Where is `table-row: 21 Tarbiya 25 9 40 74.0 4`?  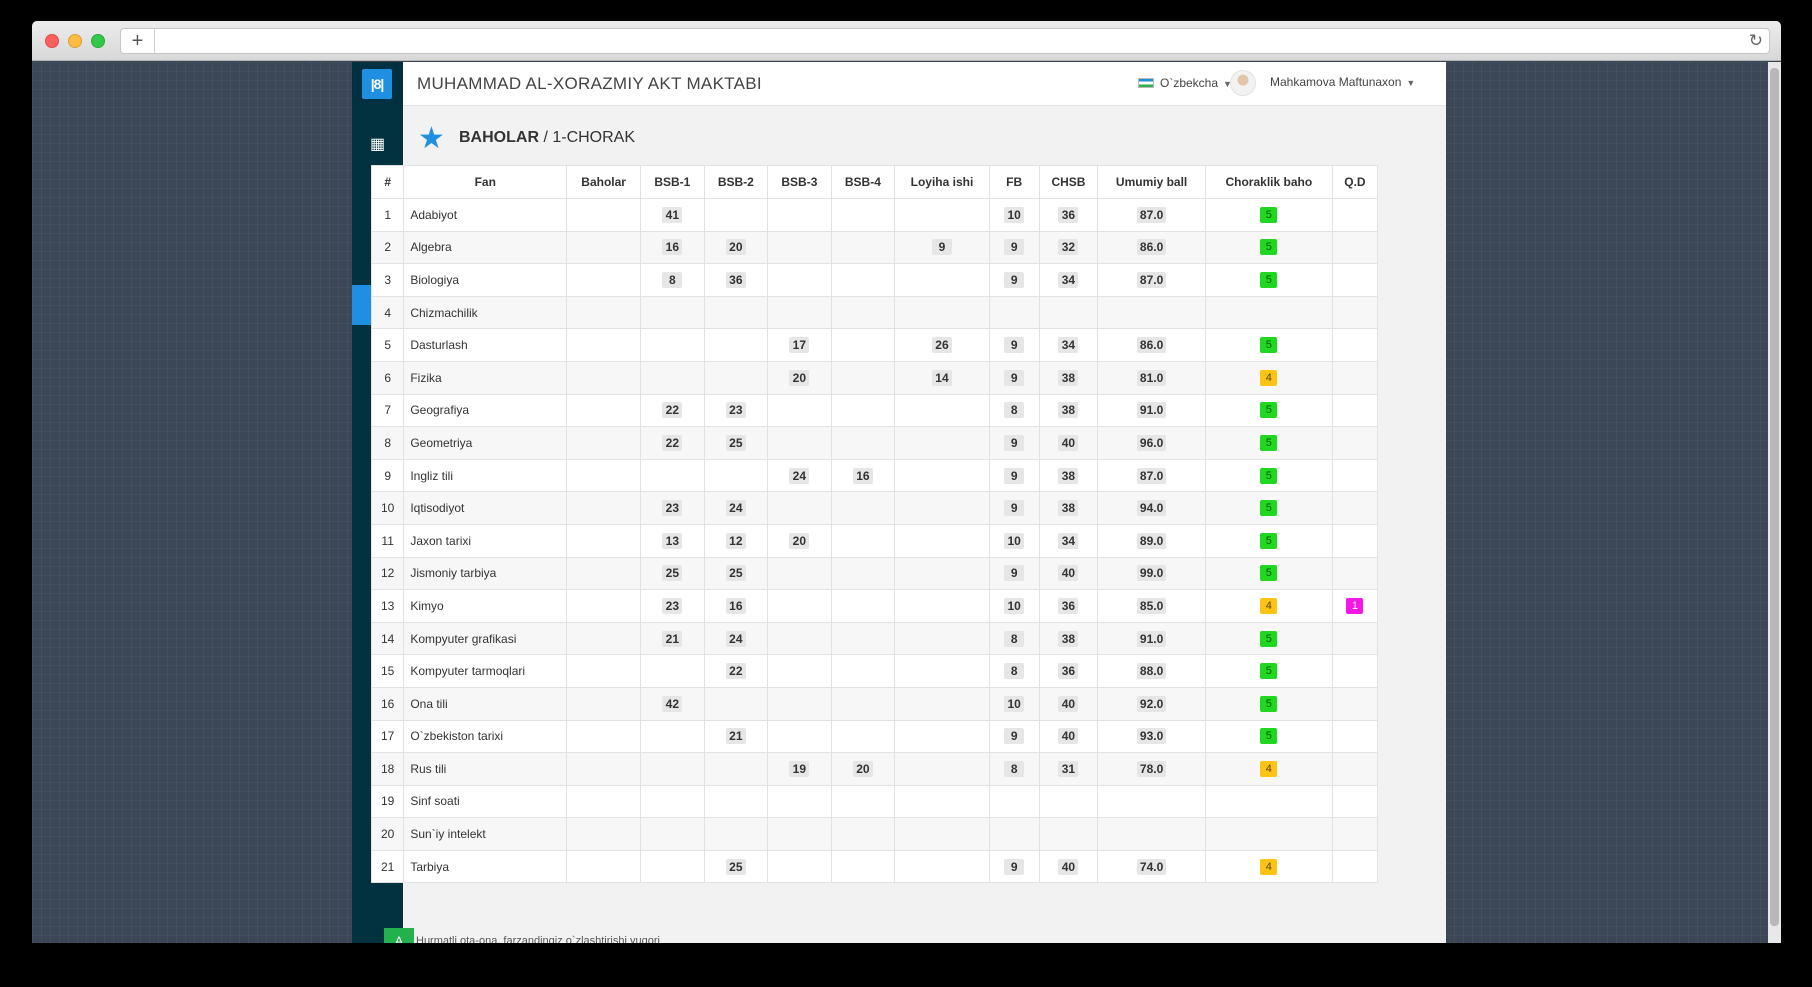 table-row: 21 Tarbiya 25 9 40 74.0 4 is located at coordinates (874, 866).